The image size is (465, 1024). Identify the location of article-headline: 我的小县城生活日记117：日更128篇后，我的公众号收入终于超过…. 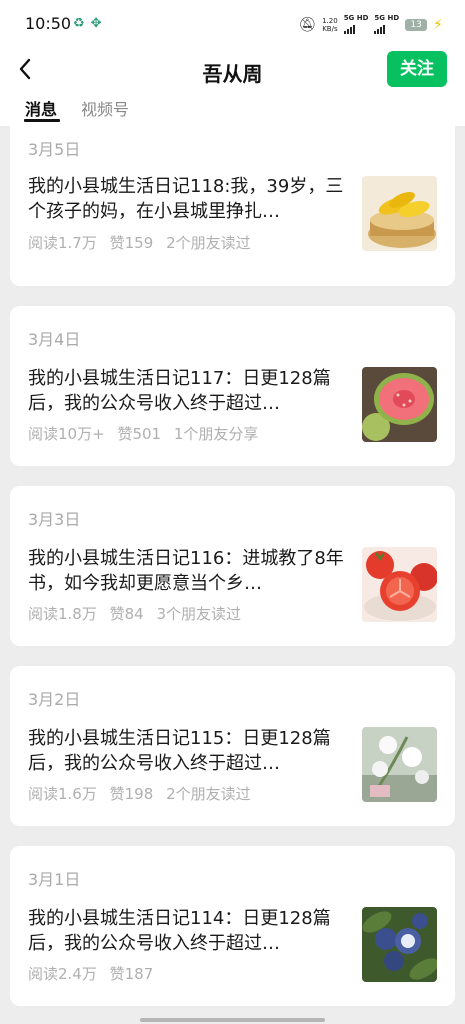
(187, 391).